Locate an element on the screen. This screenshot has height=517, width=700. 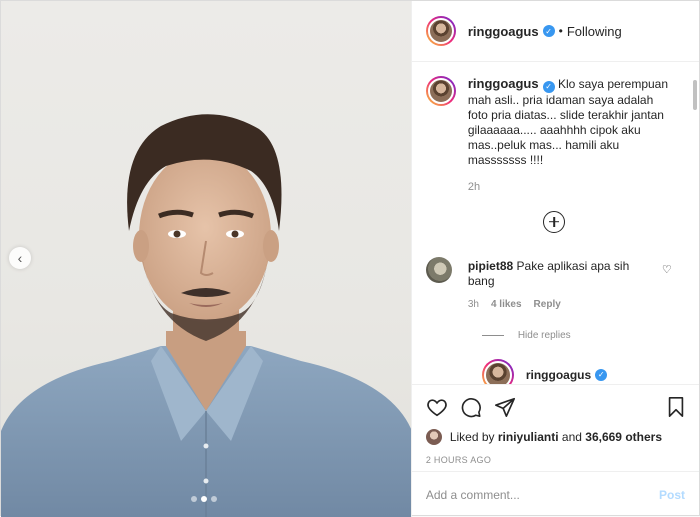
comment-username: pipiet88 is located at coordinates (490, 266).